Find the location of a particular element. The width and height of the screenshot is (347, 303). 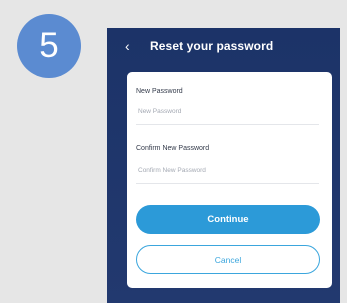

confirm-password-label: Confirm New Password is located at coordinates (173, 148).